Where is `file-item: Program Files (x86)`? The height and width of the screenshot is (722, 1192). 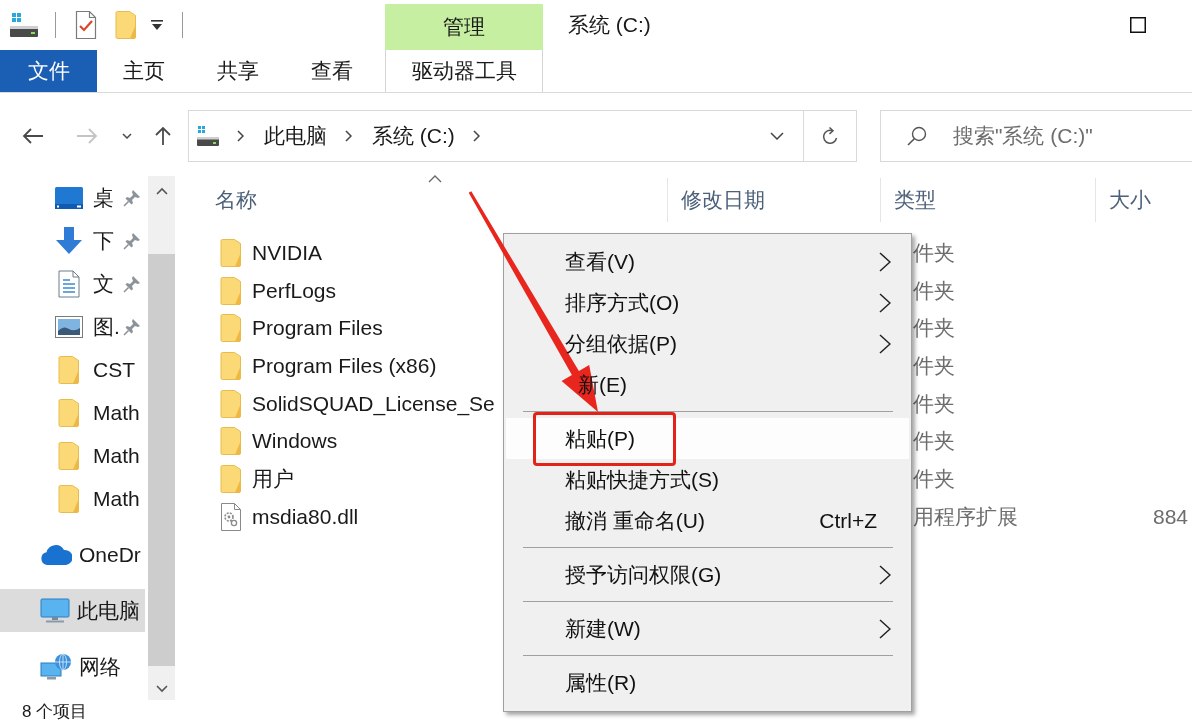 file-item: Program Files (x86) is located at coordinates (328, 365).